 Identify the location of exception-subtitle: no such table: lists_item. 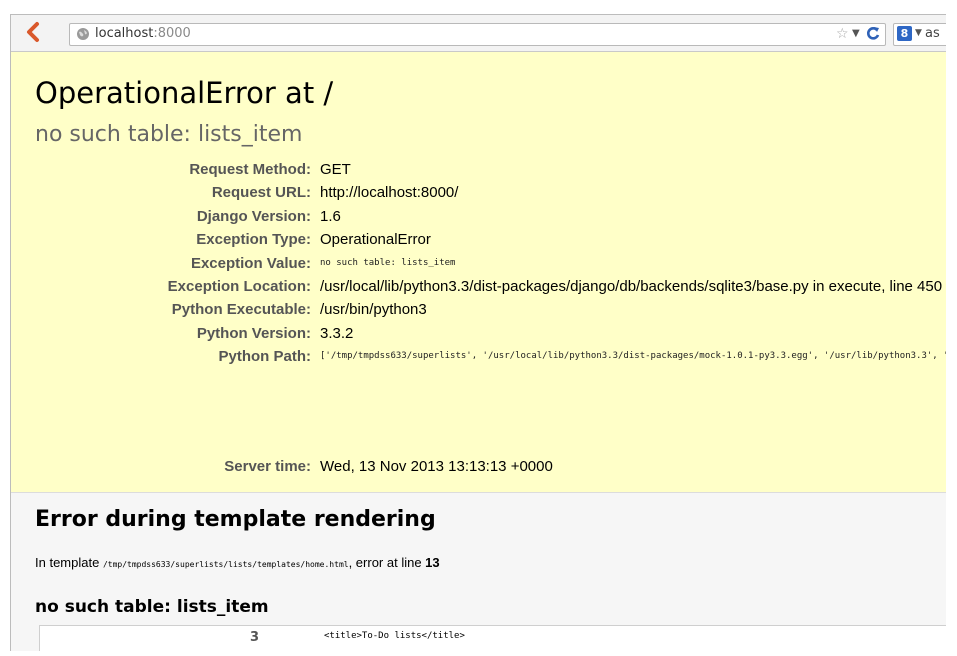
(169, 134).